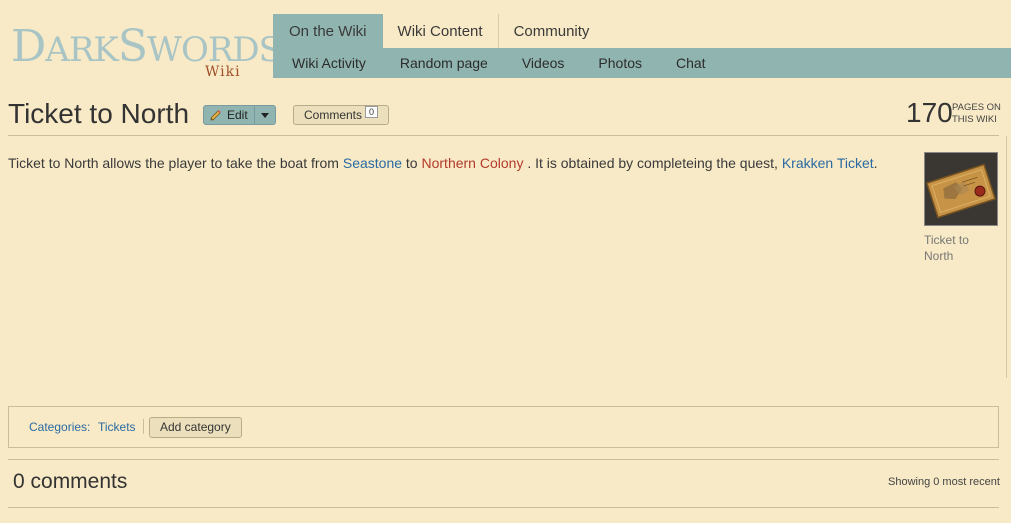  I want to click on page-title: Ticket to North, so click(99, 113).